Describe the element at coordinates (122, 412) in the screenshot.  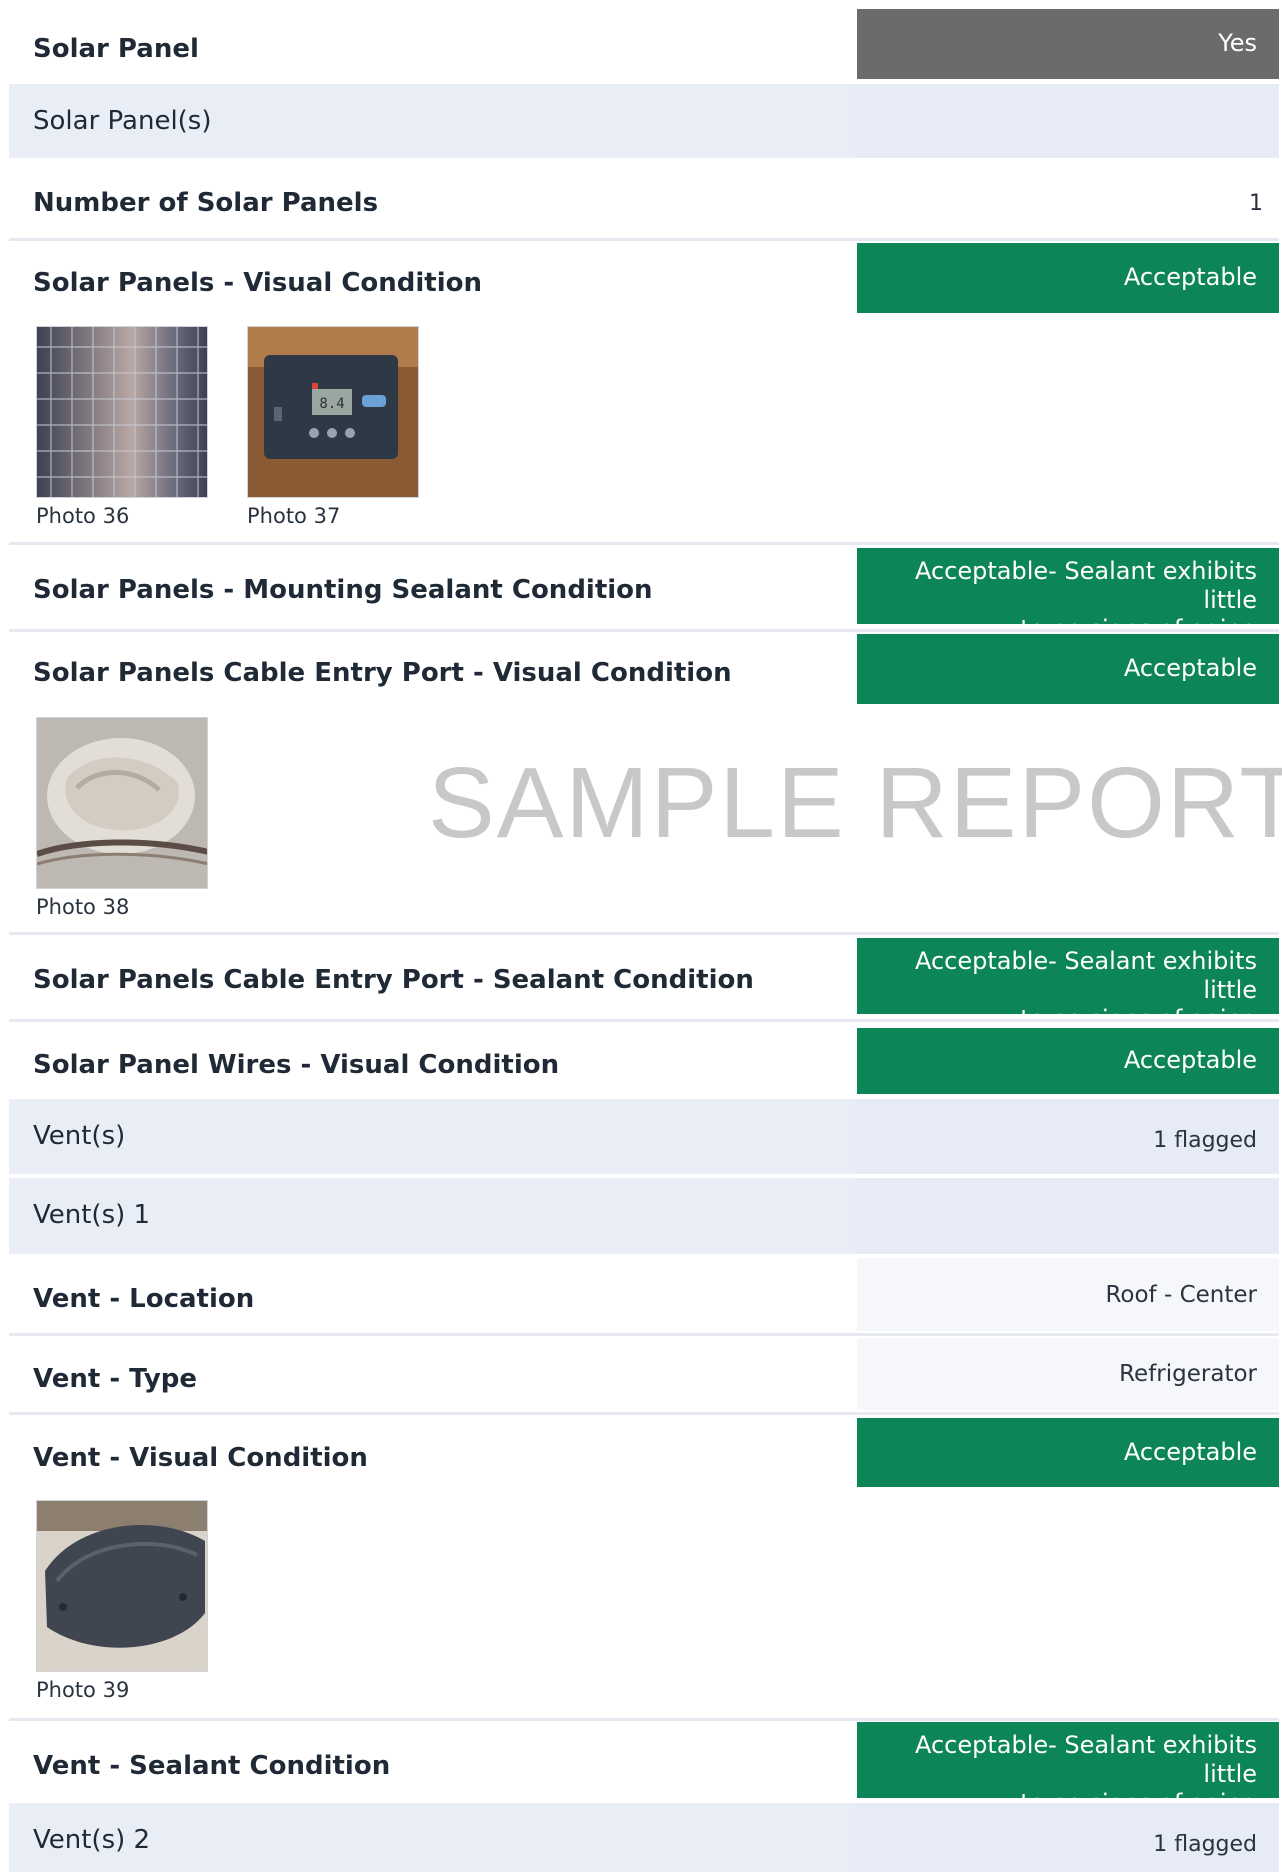
I see `photo-36-thumbnail` at that location.